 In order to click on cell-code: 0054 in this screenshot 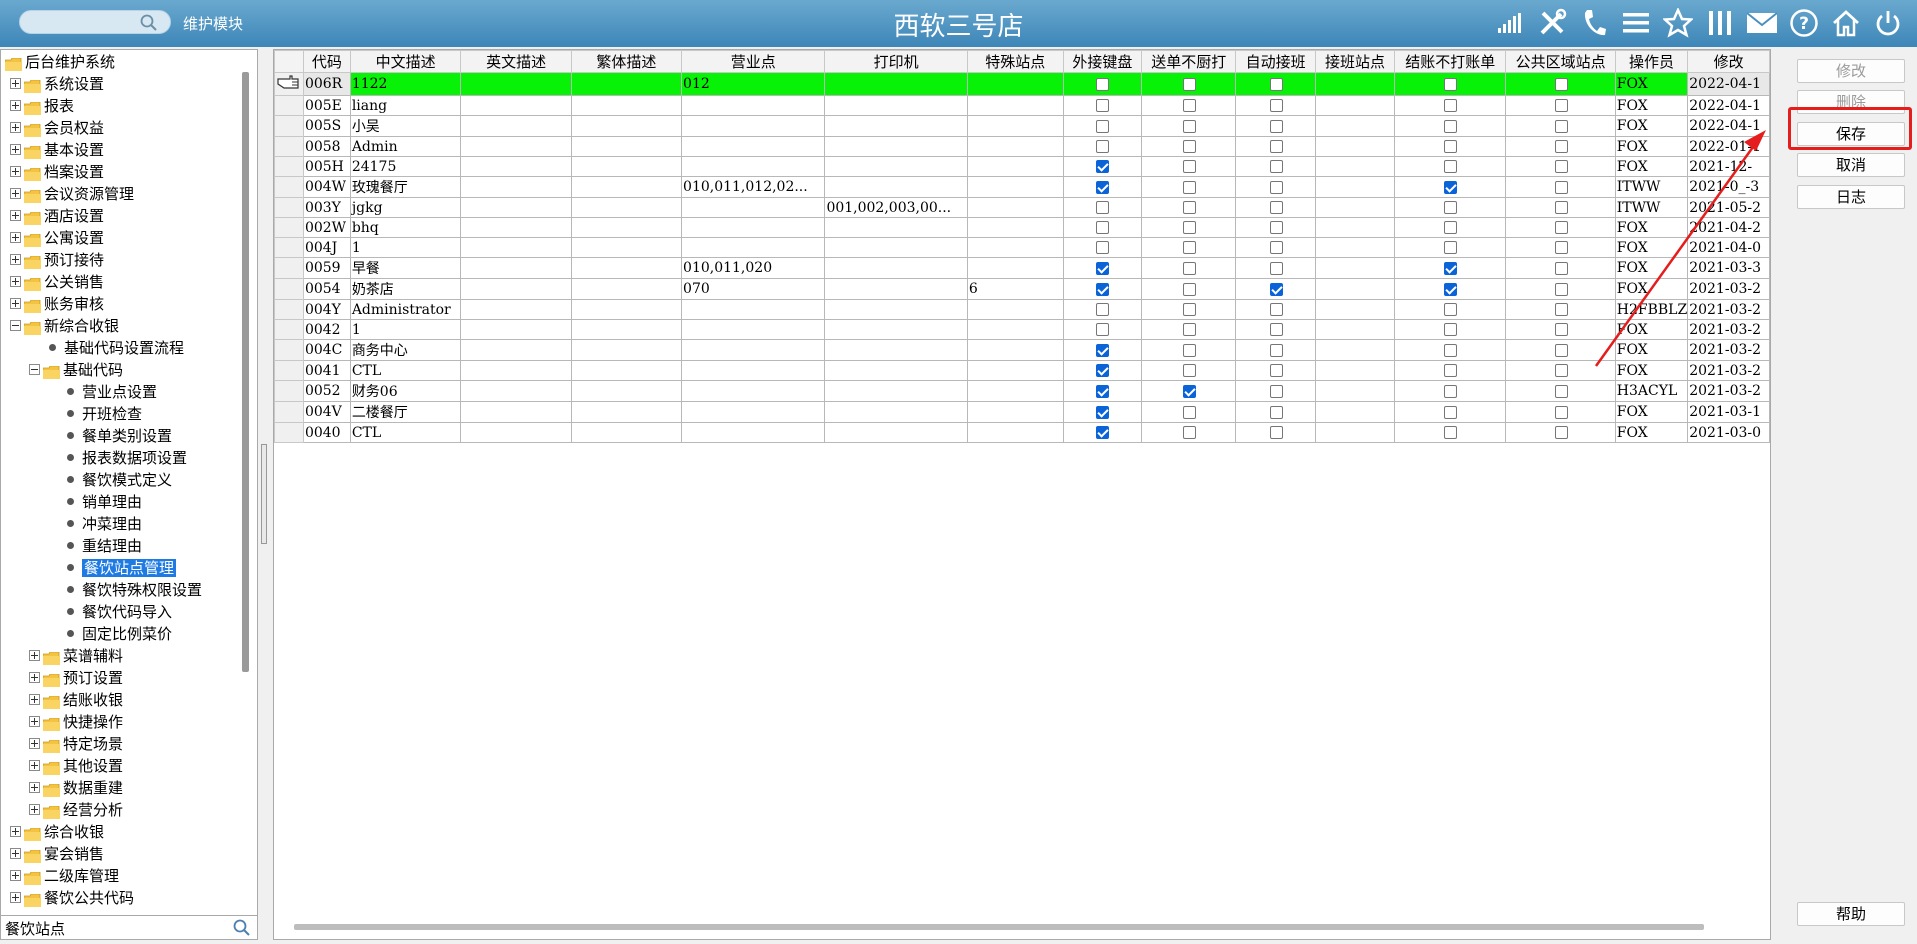, I will do `click(326, 289)`.